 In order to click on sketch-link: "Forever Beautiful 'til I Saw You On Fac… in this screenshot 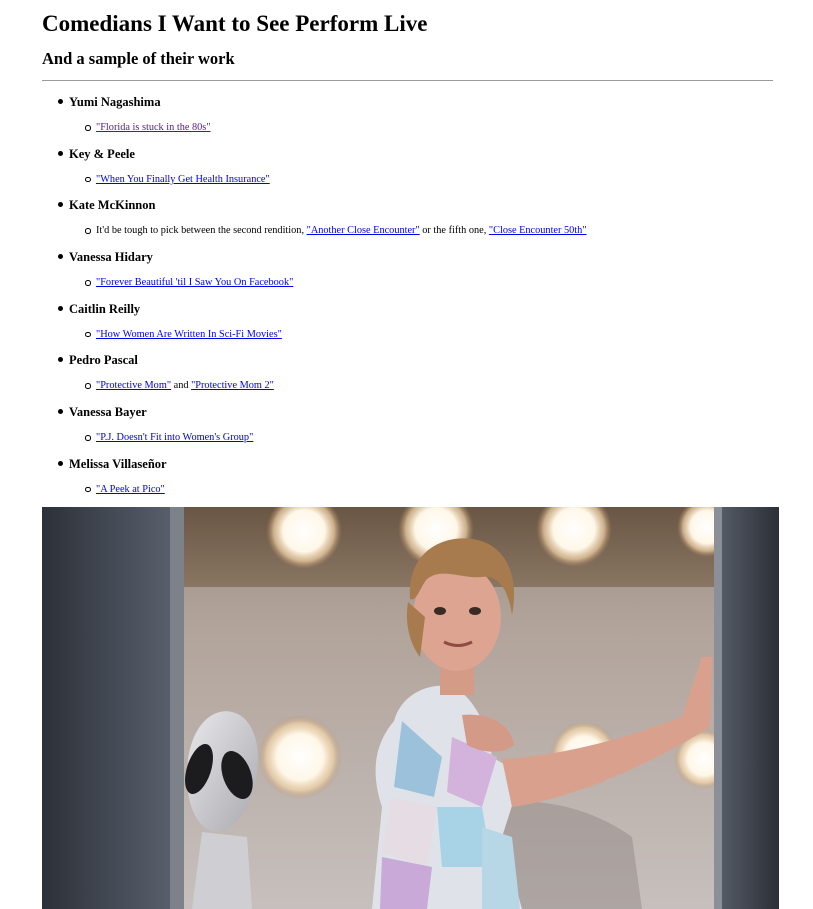, I will do `click(194, 282)`.